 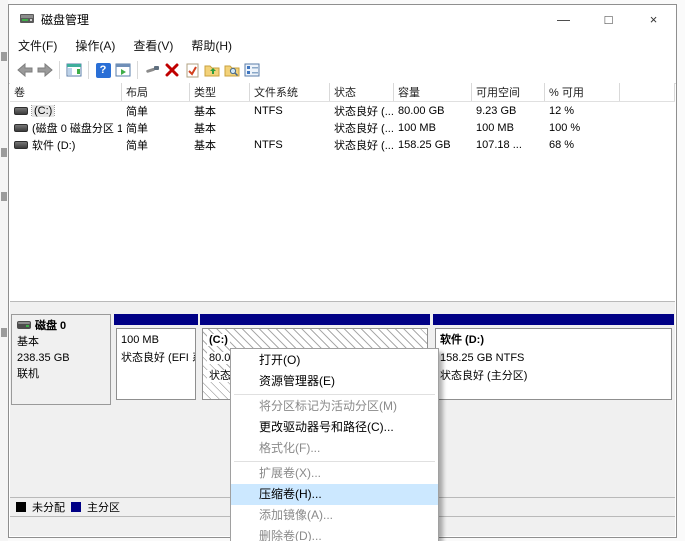 I want to click on volume-name: (磁盘 0 磁盘分区 1), so click(x=77, y=128).